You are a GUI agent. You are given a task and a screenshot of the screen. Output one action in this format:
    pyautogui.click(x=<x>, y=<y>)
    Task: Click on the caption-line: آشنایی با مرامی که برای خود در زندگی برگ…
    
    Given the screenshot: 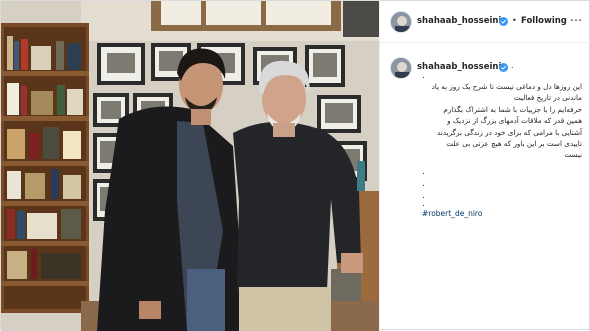 What is the action you would take?
    pyautogui.click(x=509, y=132)
    